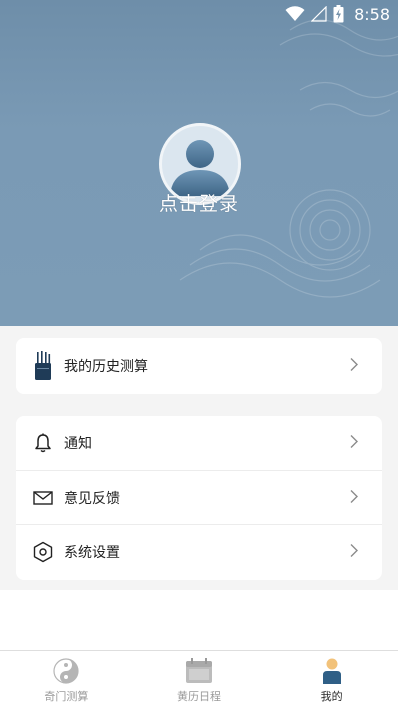 This screenshot has width=398, height=706. I want to click on nav-tab-qimen: 奇门测算, so click(66, 678).